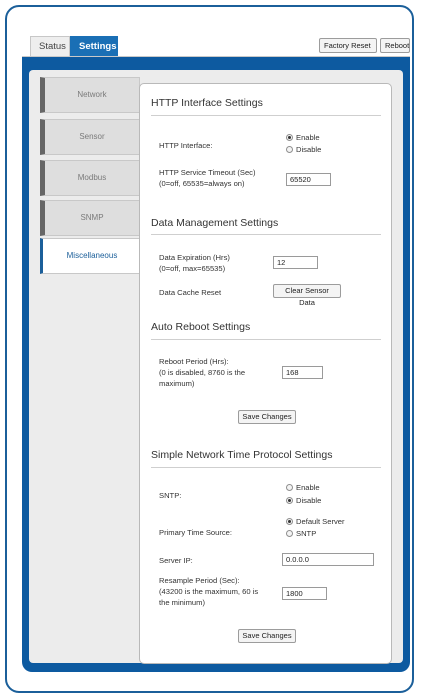  What do you see at coordinates (328, 559) in the screenshot?
I see `server-ip-input: 0.0.0.0` at bounding box center [328, 559].